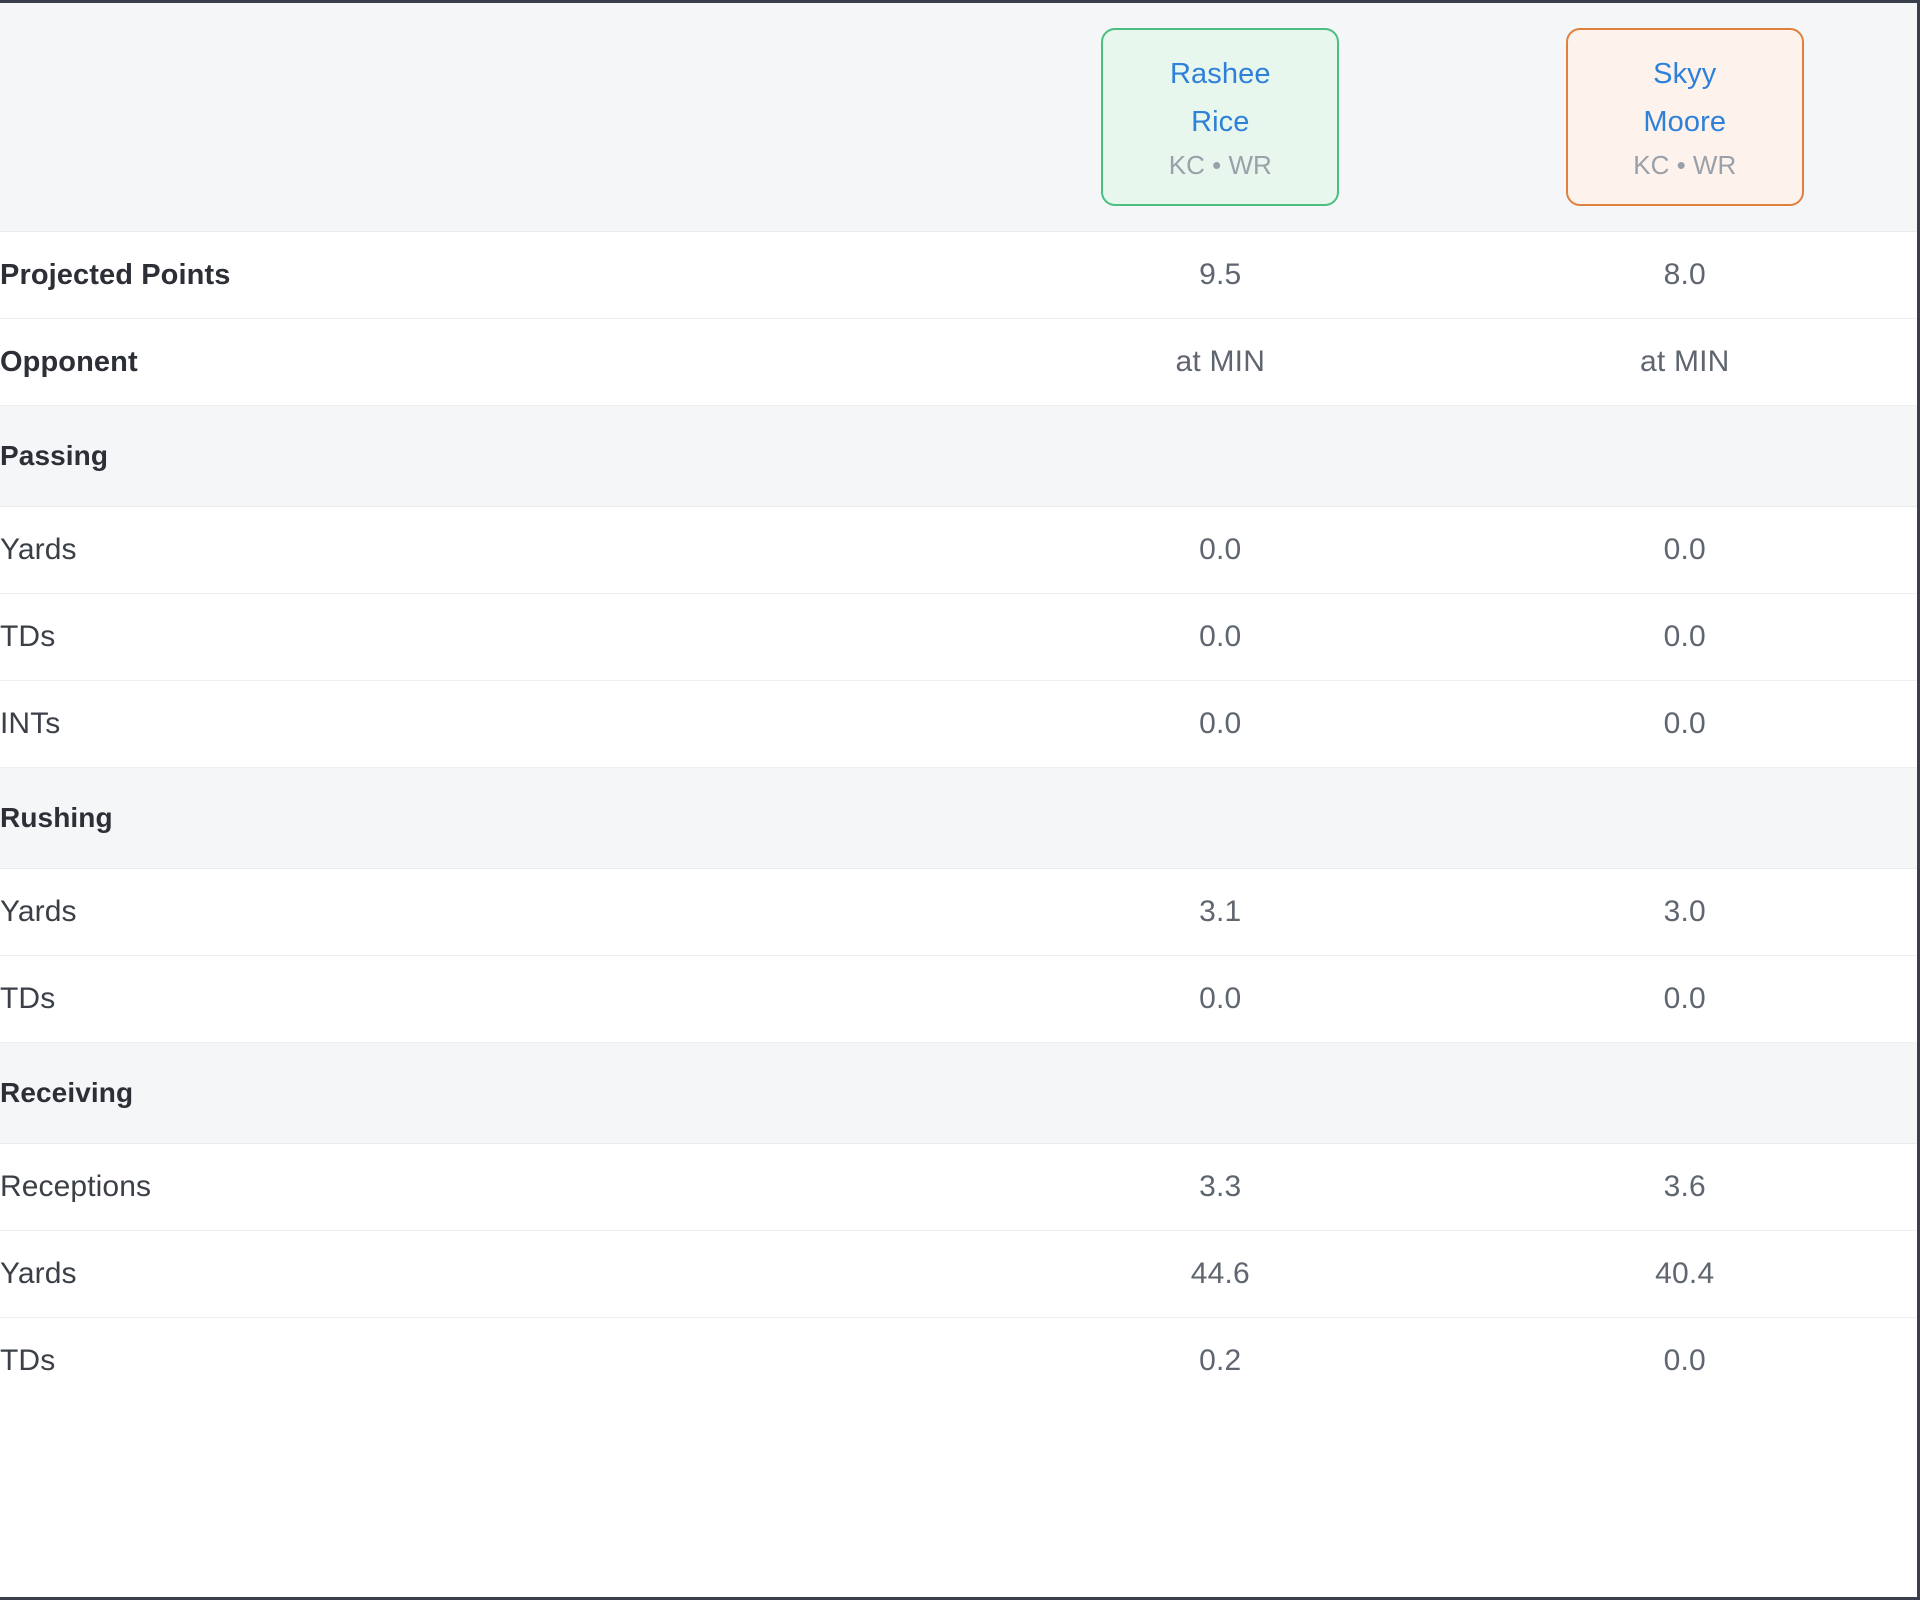 The height and width of the screenshot is (1600, 1920). What do you see at coordinates (494, 456) in the screenshot?
I see `section-title: Passing` at bounding box center [494, 456].